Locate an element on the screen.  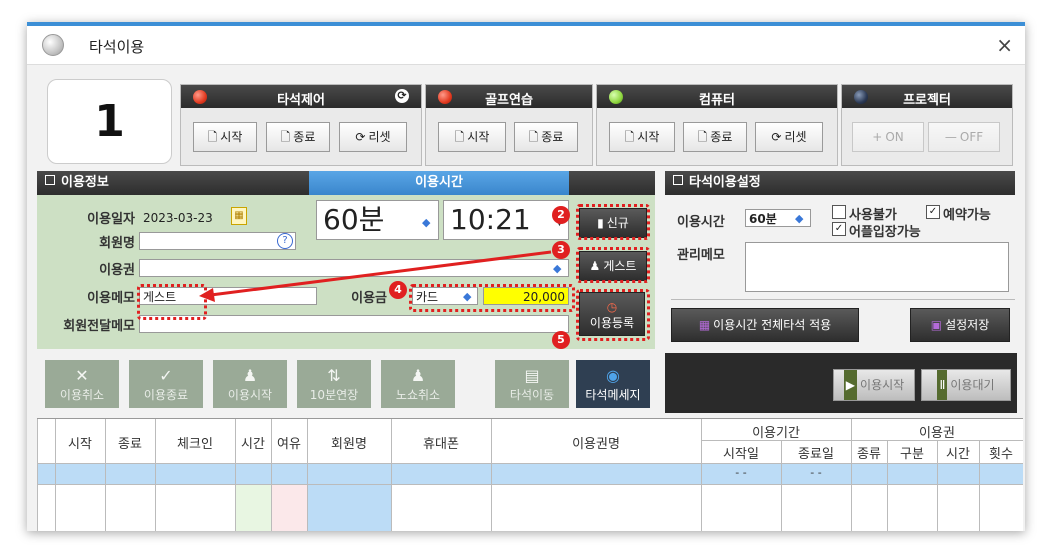
x-icon: ✕ is located at coordinates (82, 375).